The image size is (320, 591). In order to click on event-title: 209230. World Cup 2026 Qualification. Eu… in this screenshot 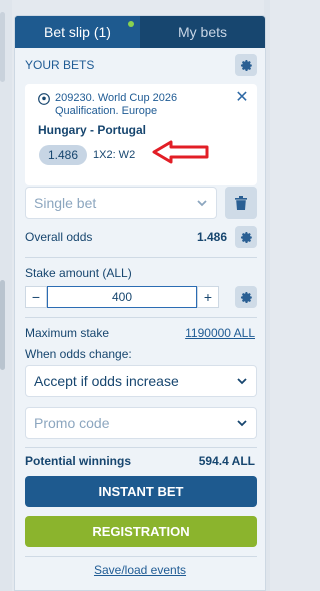, I will do `click(116, 104)`.